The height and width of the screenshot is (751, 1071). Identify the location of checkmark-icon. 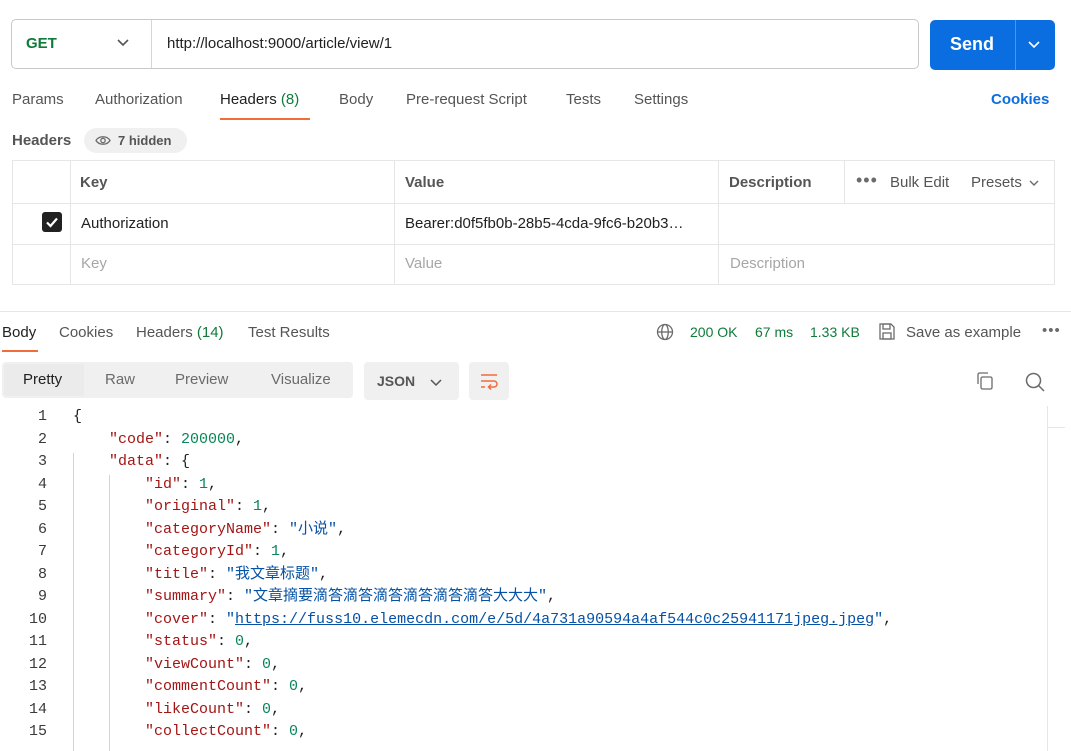
(52, 222).